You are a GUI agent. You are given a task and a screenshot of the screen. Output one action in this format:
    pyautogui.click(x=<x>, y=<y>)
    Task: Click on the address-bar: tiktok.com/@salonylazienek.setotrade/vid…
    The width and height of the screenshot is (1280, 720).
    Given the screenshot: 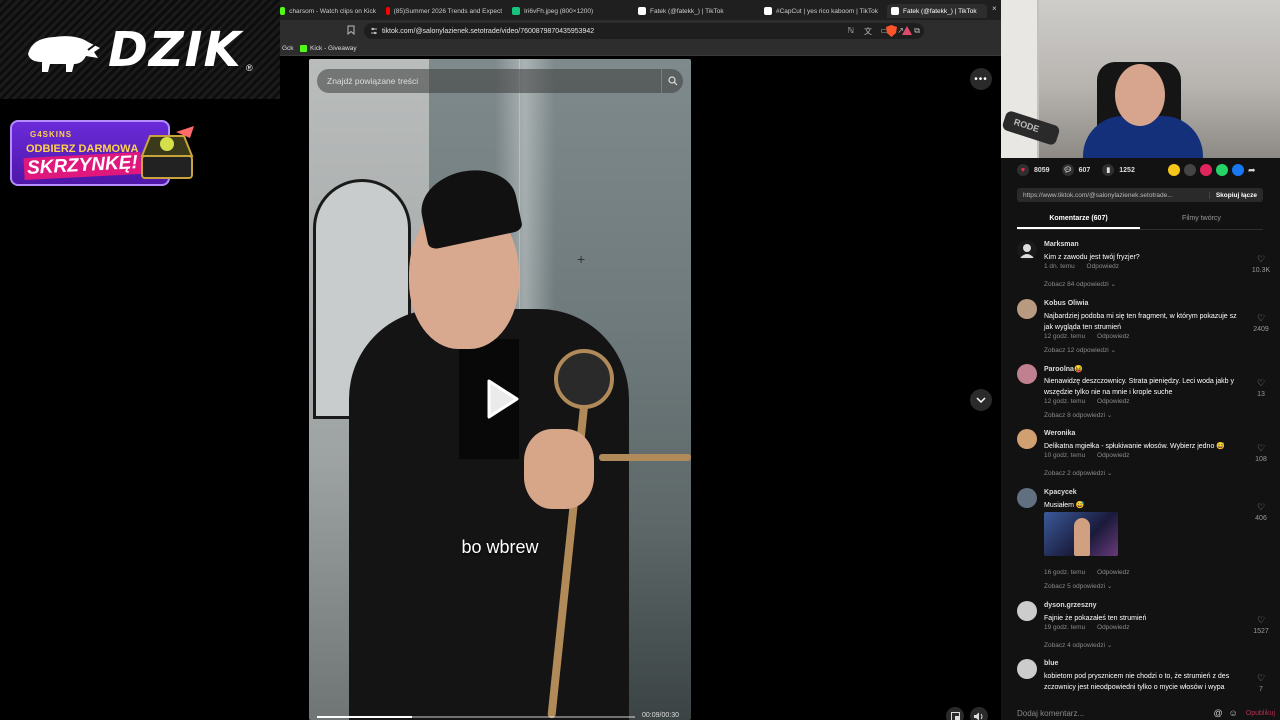 What is the action you would take?
    pyautogui.click(x=644, y=31)
    